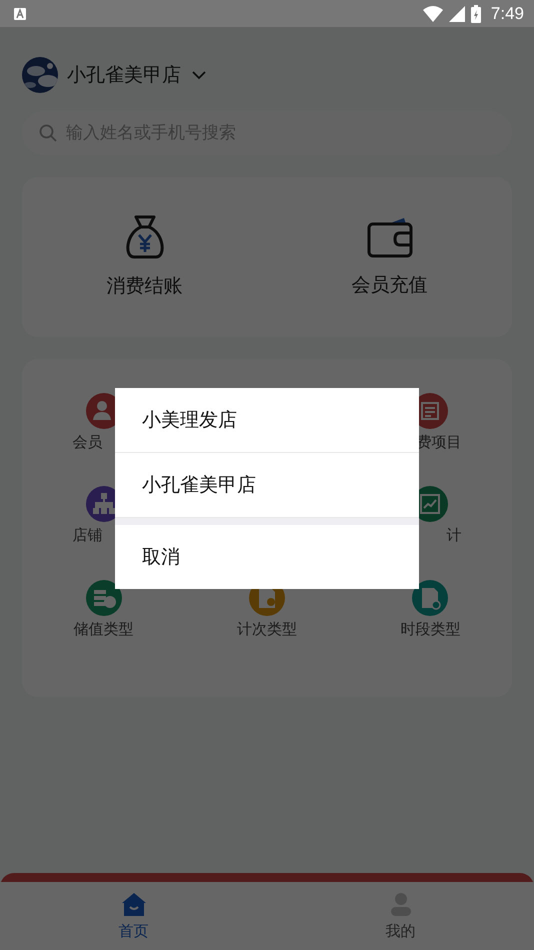 This screenshot has height=950, width=534. What do you see at coordinates (267, 420) in the screenshot?
I see `dialog-option: 小美理发店` at bounding box center [267, 420].